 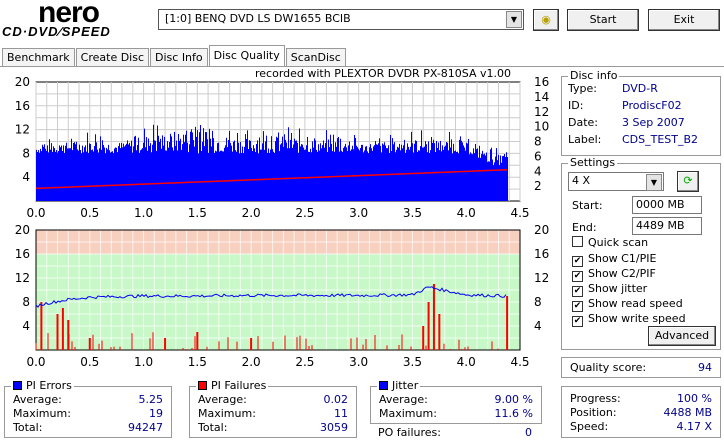 I want to click on progress-label: Progress:, so click(x=595, y=398).